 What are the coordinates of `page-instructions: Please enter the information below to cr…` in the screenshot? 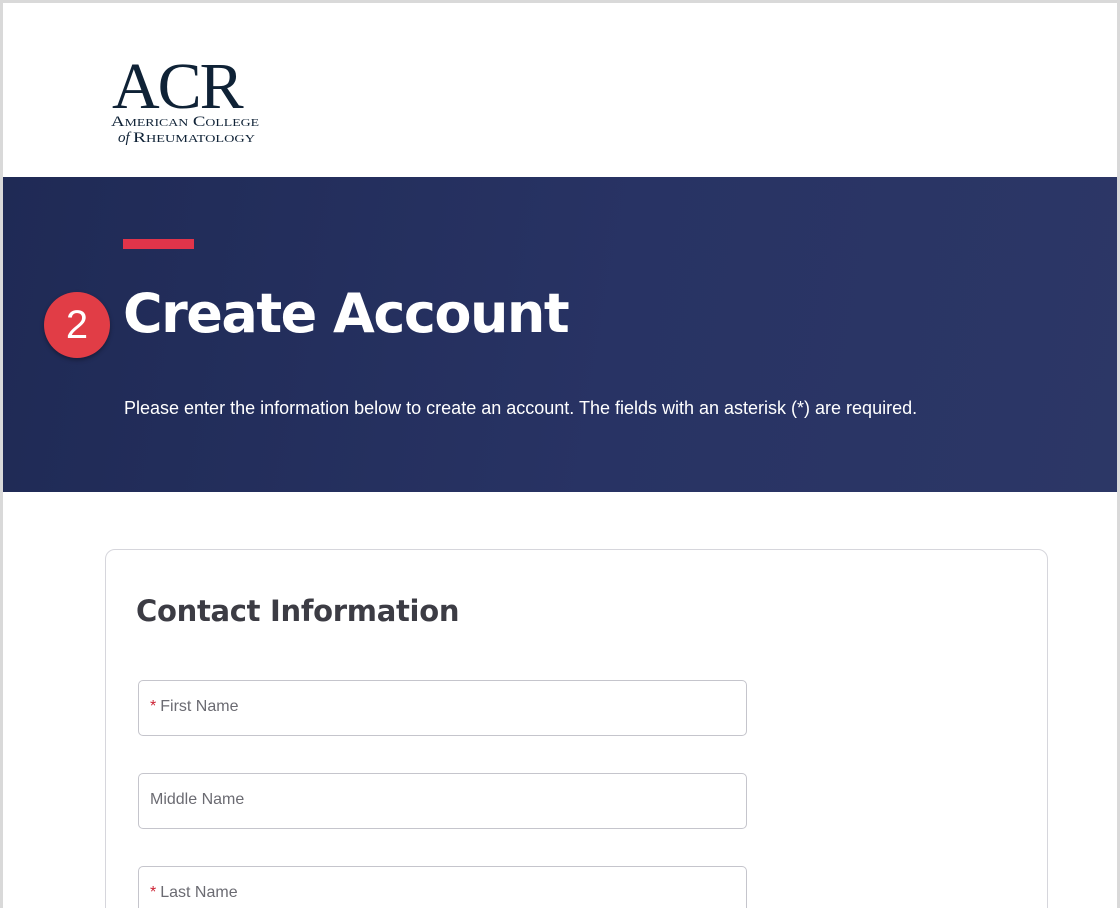 It's located at (521, 408).